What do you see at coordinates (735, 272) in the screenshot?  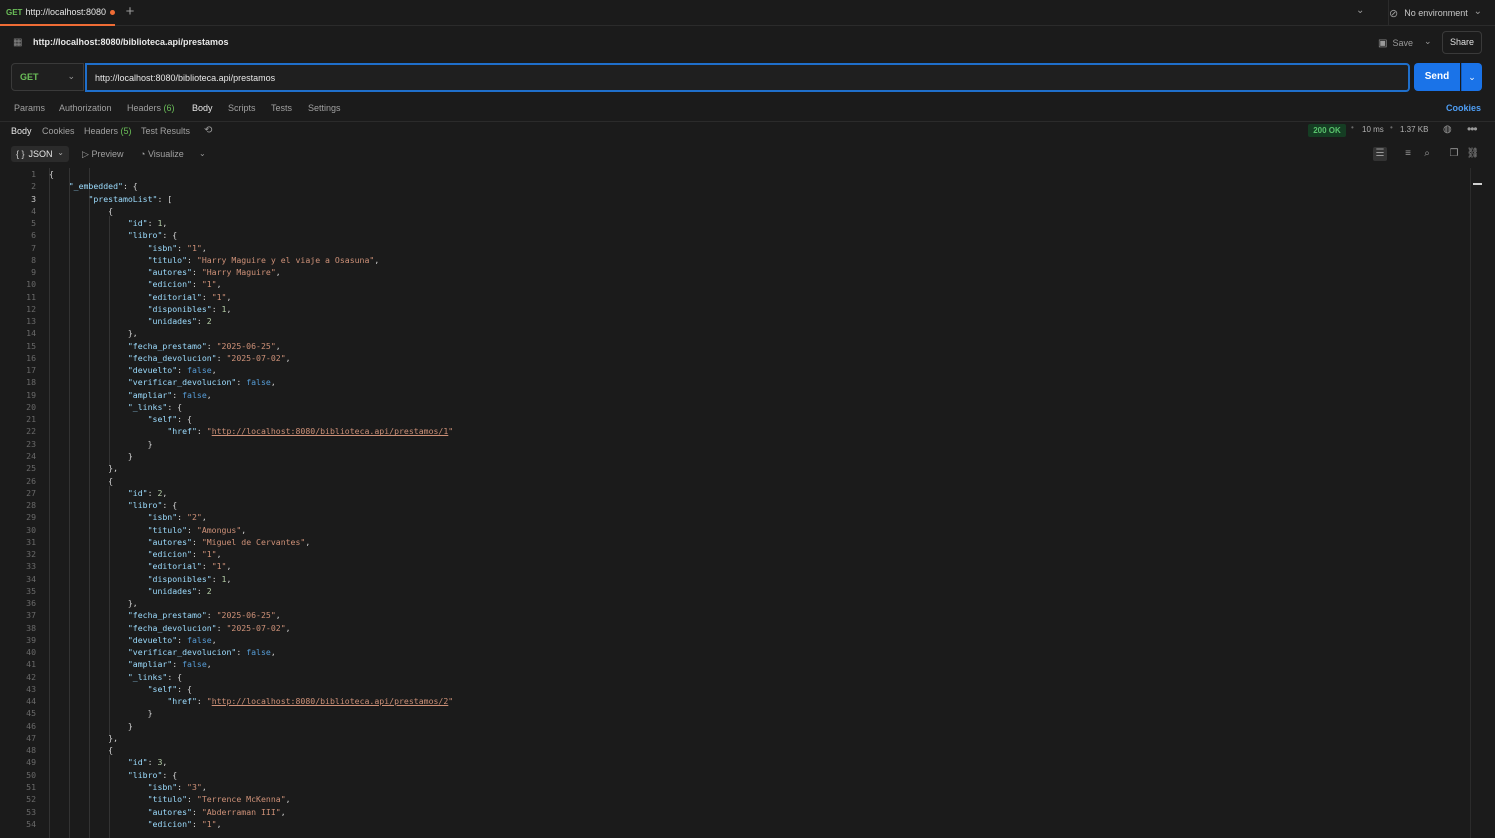 I see `code-line: 9 "autores": "Harry Maguire",` at bounding box center [735, 272].